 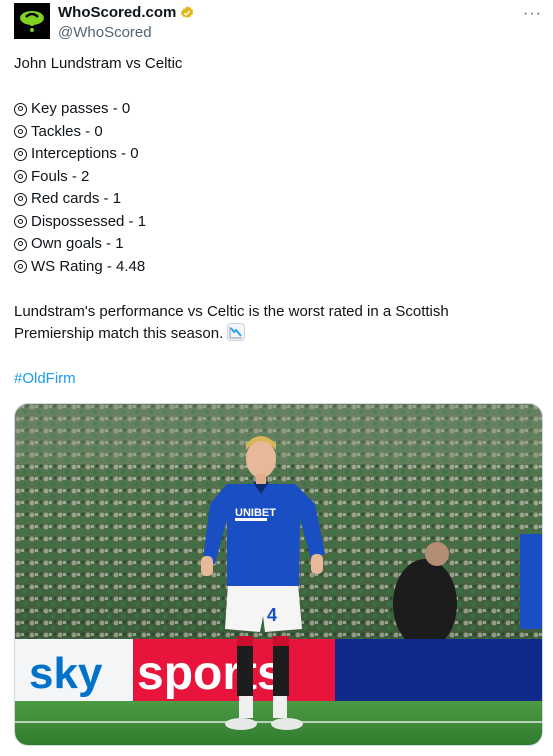 I want to click on summary-text: Premiership match this season., so click(x=119, y=333).